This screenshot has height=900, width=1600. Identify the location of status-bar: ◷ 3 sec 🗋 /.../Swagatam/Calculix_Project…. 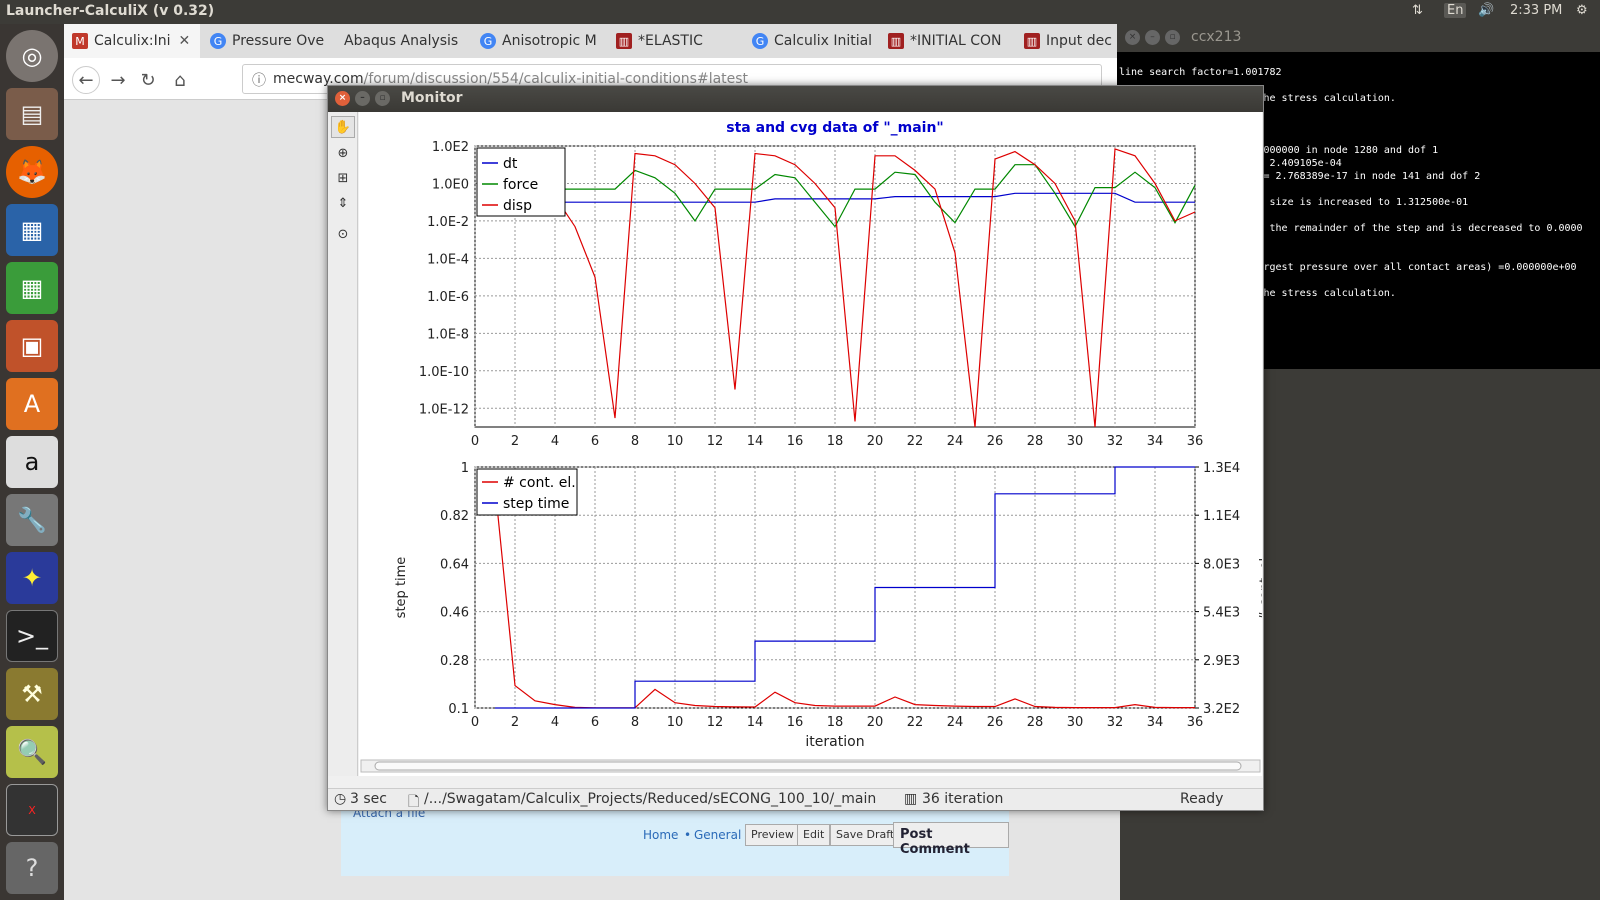
(795, 799).